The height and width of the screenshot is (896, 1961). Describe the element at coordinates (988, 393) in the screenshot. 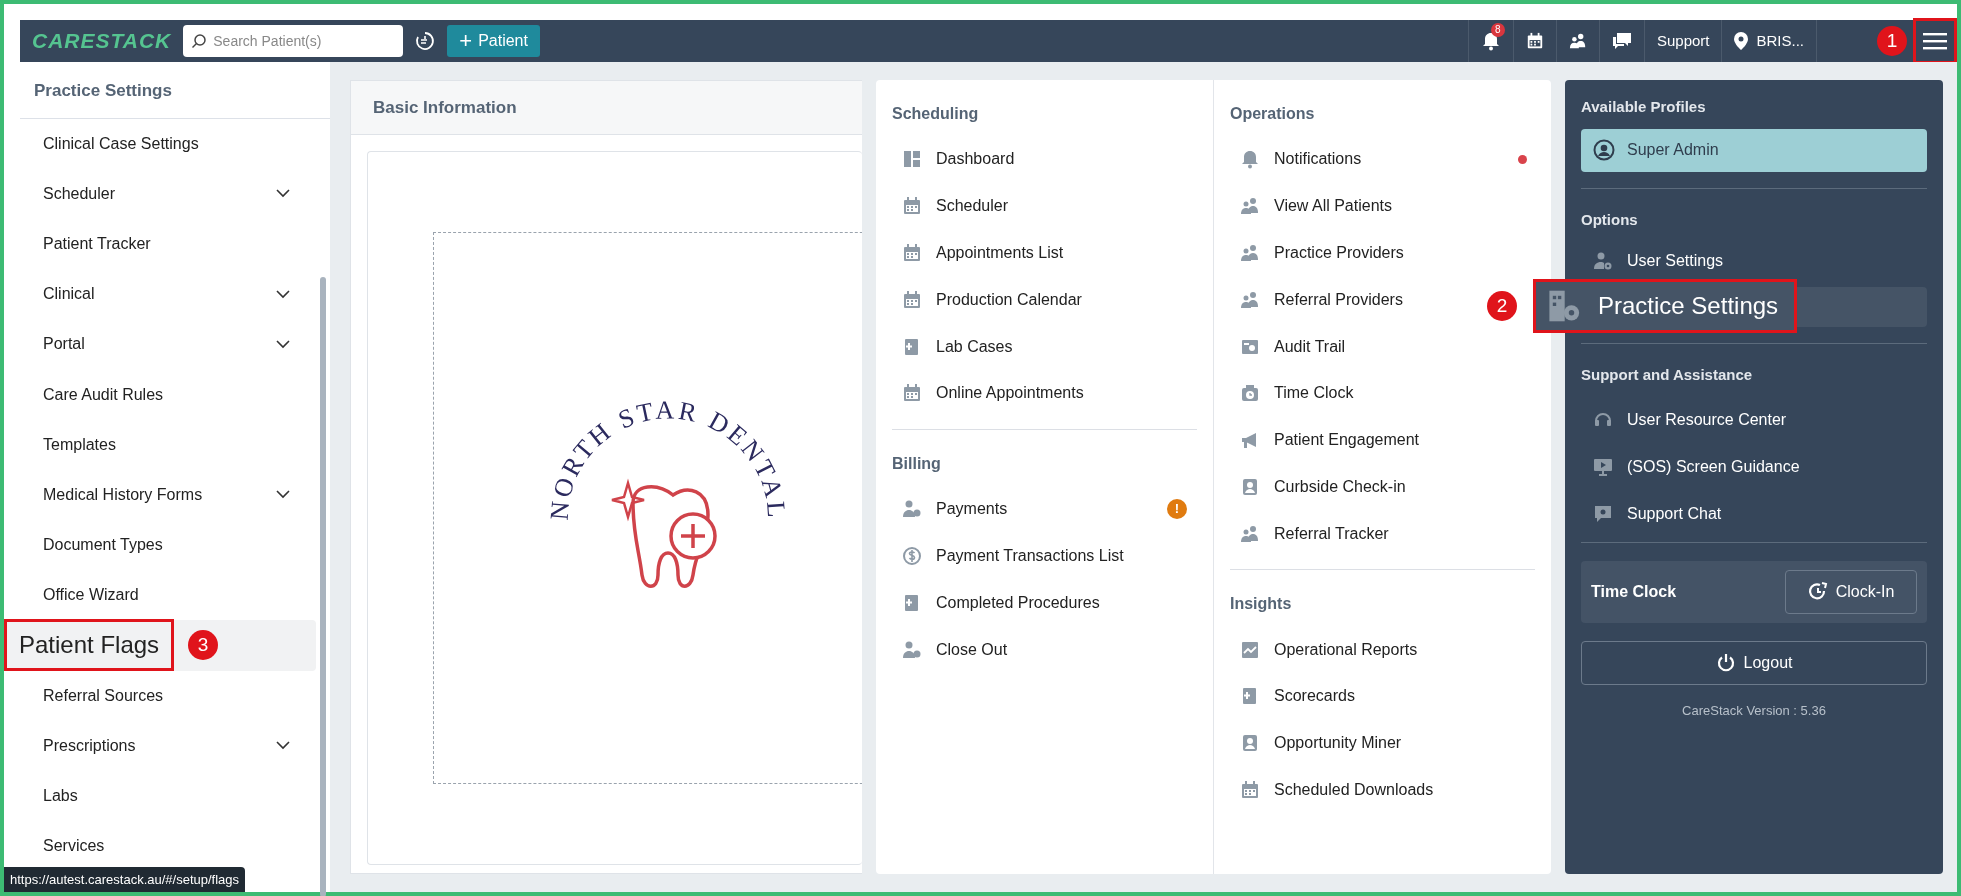

I see `menu-item: Online Appointments` at that location.